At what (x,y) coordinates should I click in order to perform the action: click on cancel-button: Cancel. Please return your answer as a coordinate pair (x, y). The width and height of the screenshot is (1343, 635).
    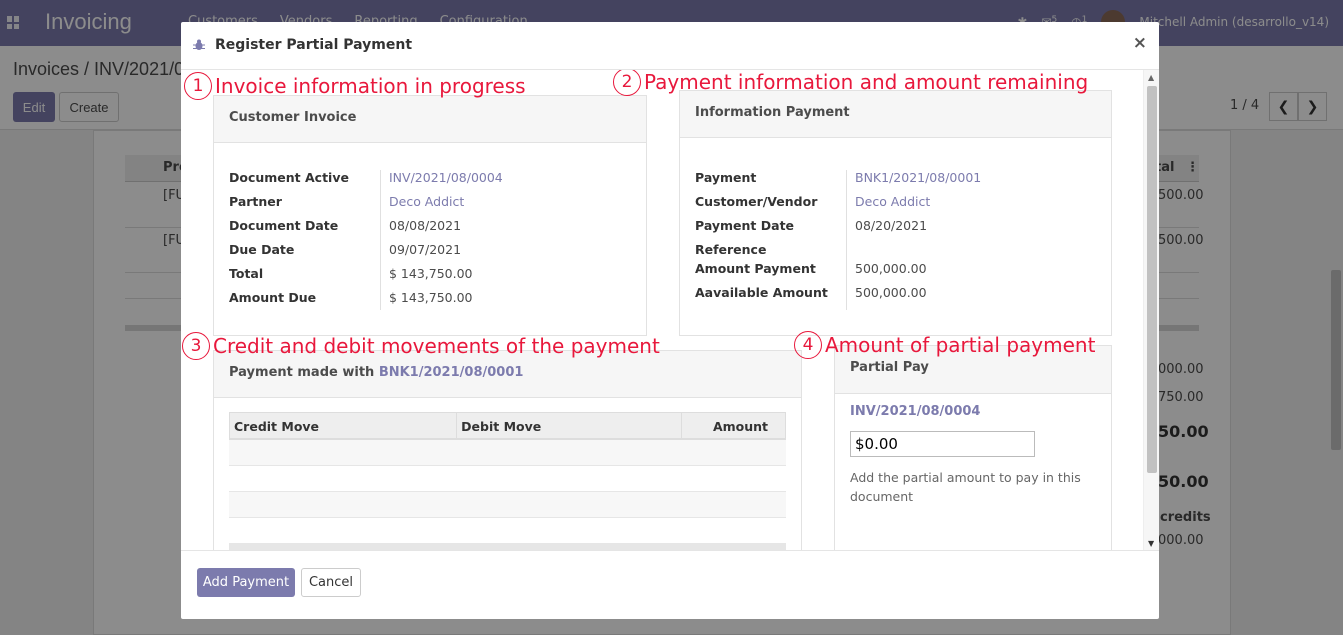
    Looking at the image, I should click on (331, 582).